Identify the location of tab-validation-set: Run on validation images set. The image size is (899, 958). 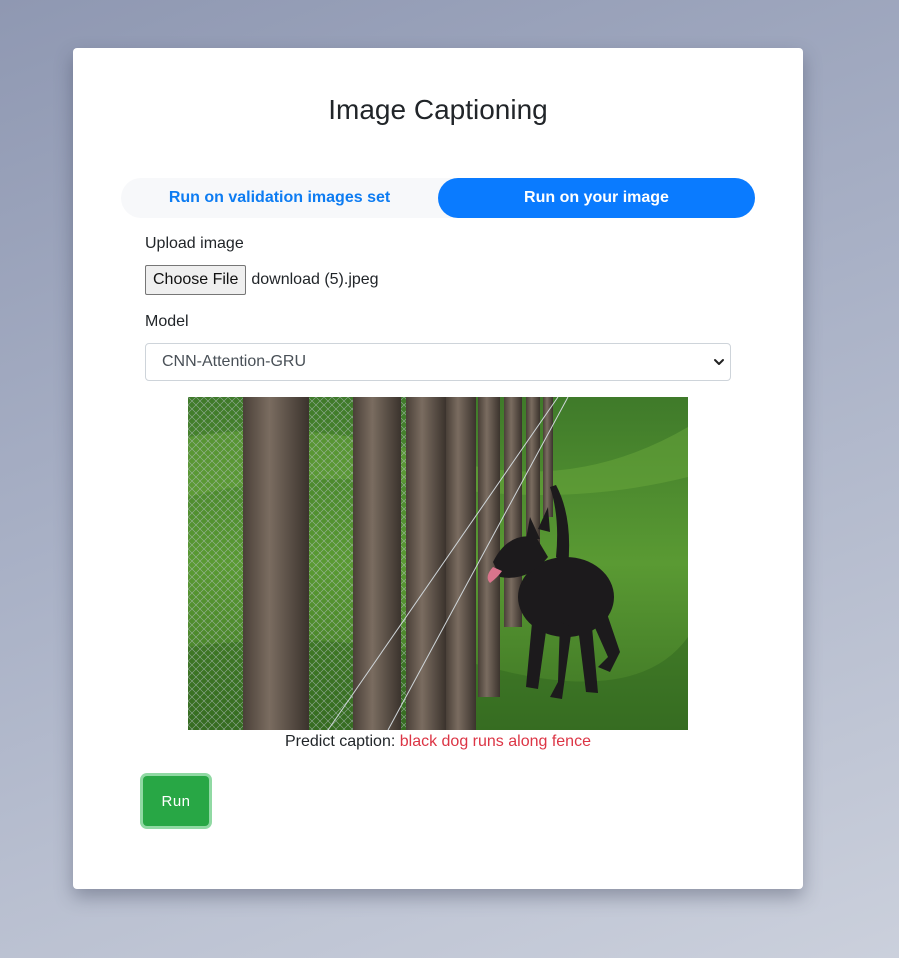
(279, 198).